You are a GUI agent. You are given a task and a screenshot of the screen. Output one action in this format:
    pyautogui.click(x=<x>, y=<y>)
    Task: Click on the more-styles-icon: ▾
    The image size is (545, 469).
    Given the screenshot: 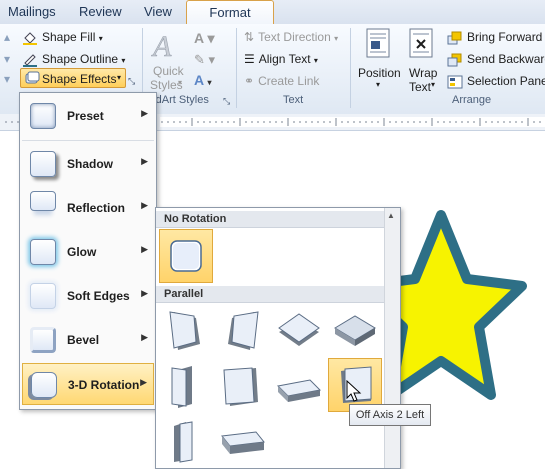 What is the action you would take?
    pyautogui.click(x=7, y=79)
    